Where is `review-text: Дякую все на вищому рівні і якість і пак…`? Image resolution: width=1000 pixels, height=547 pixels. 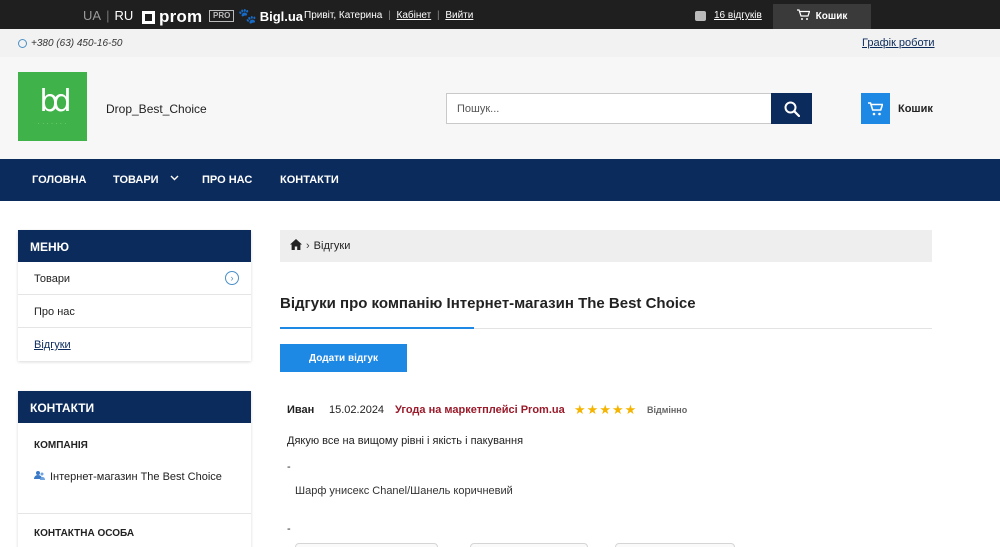
review-text: Дякую все на вищому рівні і якість і пак… is located at coordinates (405, 441).